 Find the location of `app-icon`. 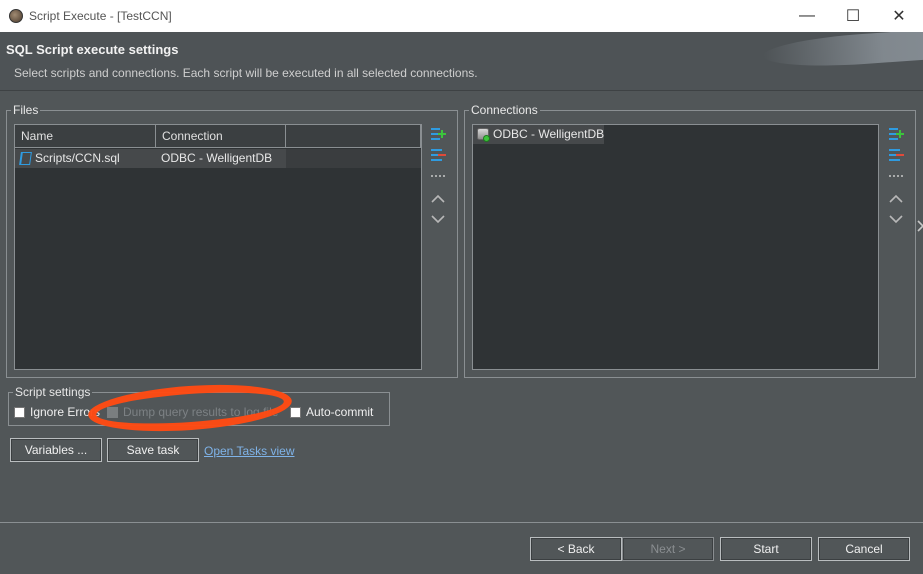

app-icon is located at coordinates (16, 16).